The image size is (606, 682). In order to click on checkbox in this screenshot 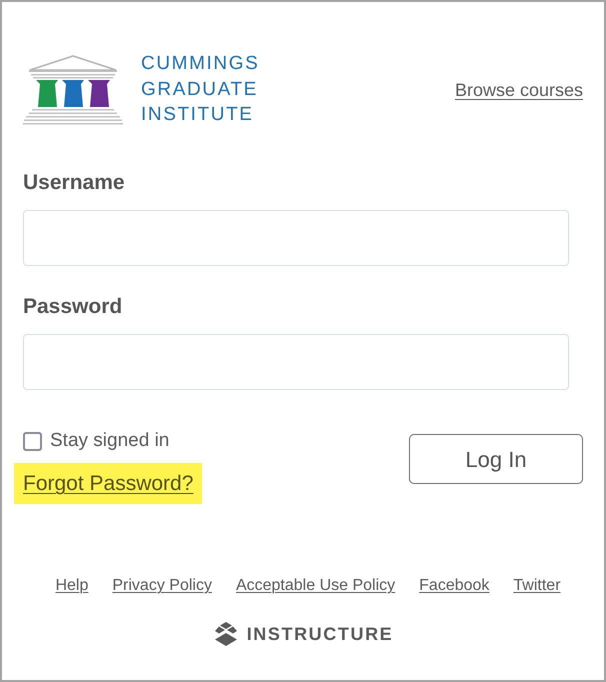, I will do `click(32, 441)`.